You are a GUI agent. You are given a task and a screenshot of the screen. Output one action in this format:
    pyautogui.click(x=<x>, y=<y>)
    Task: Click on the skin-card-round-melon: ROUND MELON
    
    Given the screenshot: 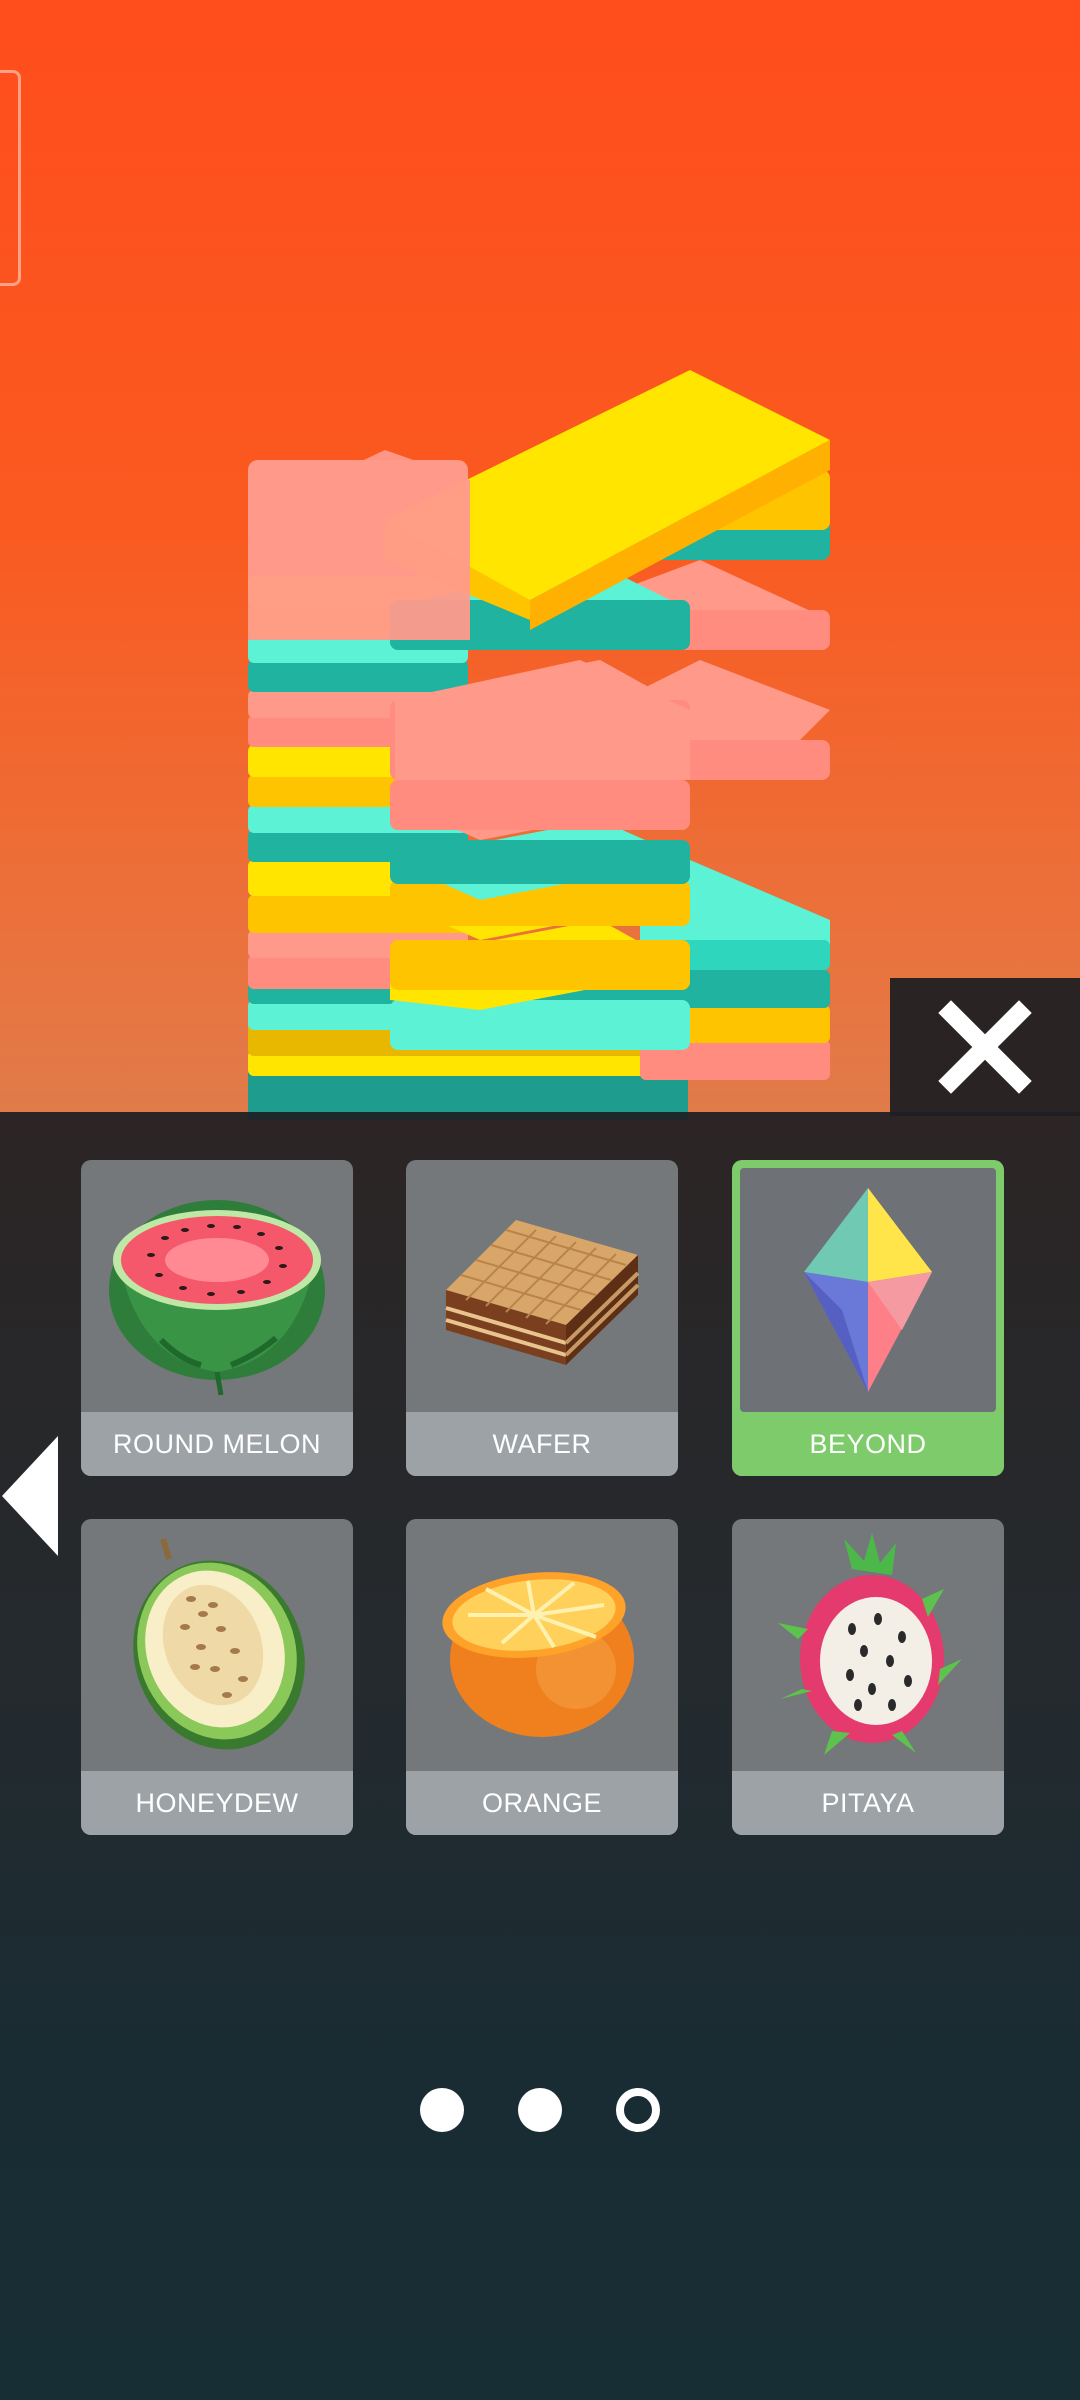 What is the action you would take?
    pyautogui.click(x=217, y=1318)
    